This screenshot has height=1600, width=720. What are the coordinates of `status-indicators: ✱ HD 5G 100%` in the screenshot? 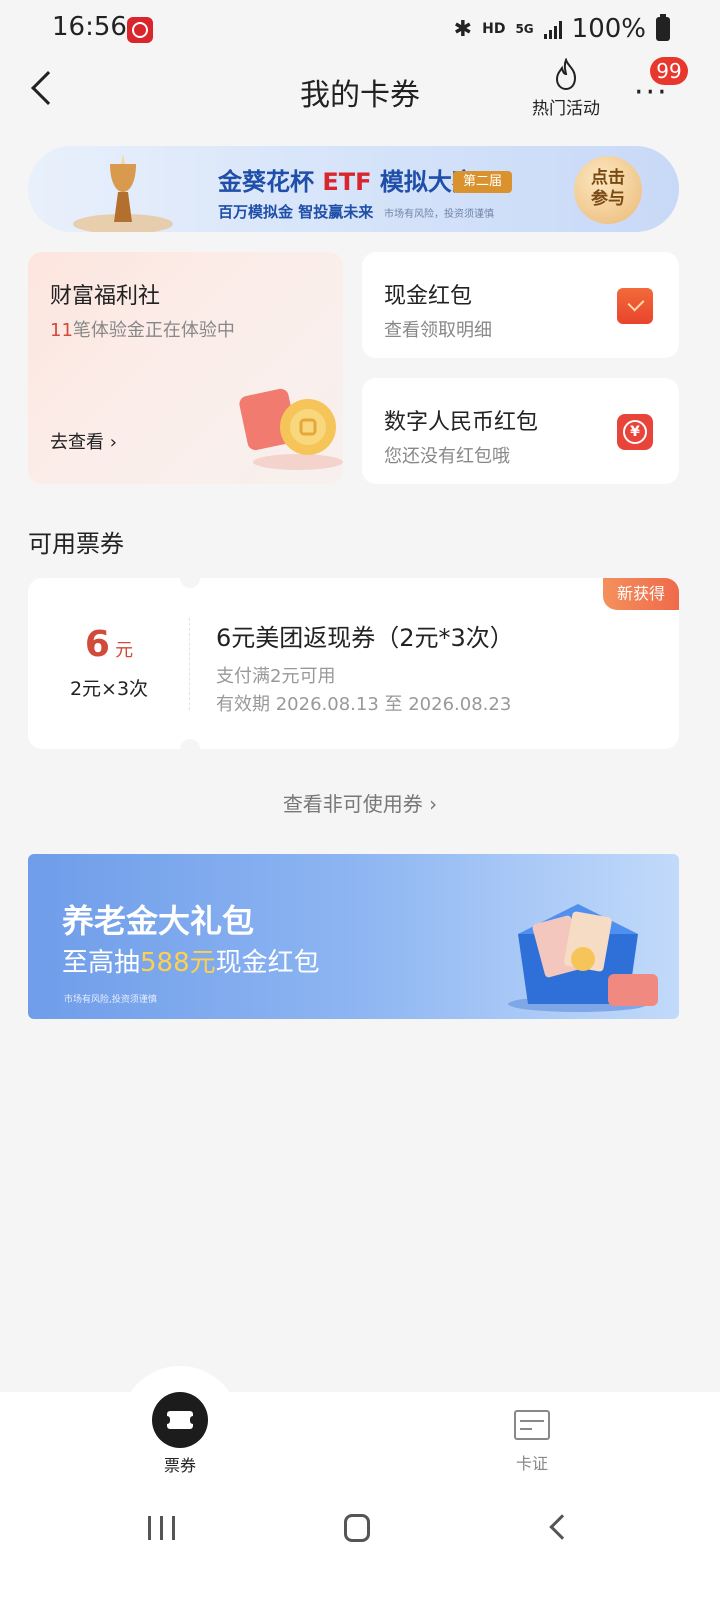 It's located at (562, 29).